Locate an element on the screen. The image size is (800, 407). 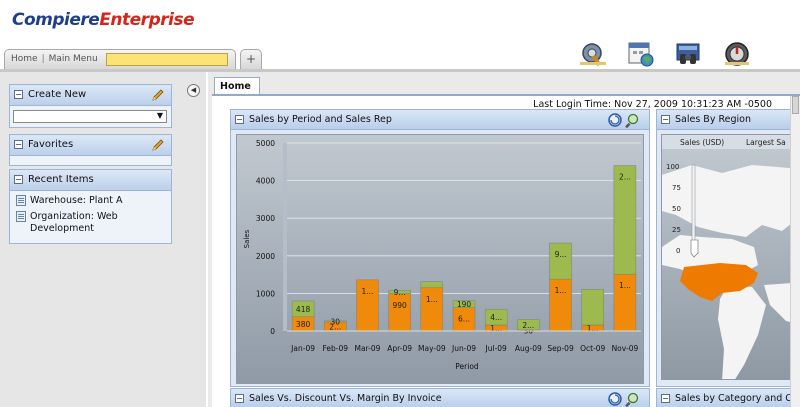
recent-item: Warehouse: Plant A is located at coordinates (90, 199).